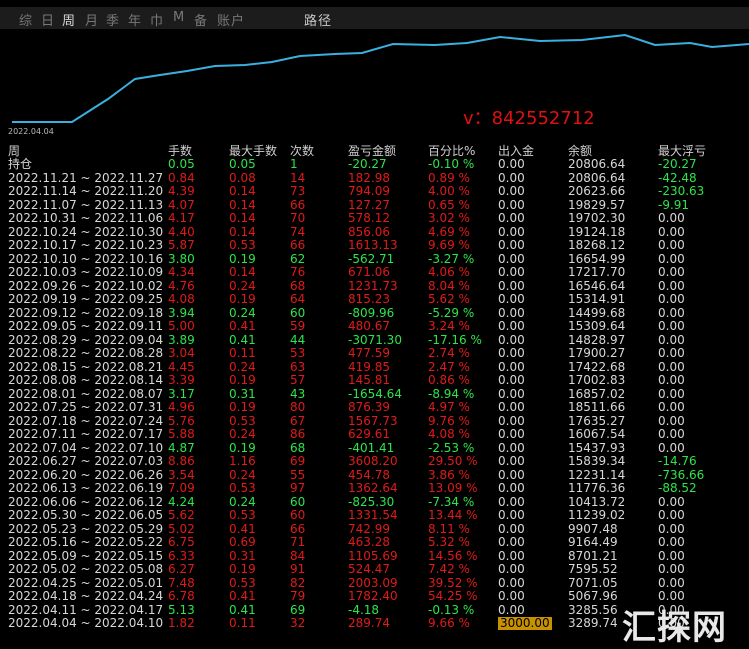 This screenshot has width=749, height=649. Describe the element at coordinates (181, 515) in the screenshot. I see `cell-lots: 5.62` at that location.